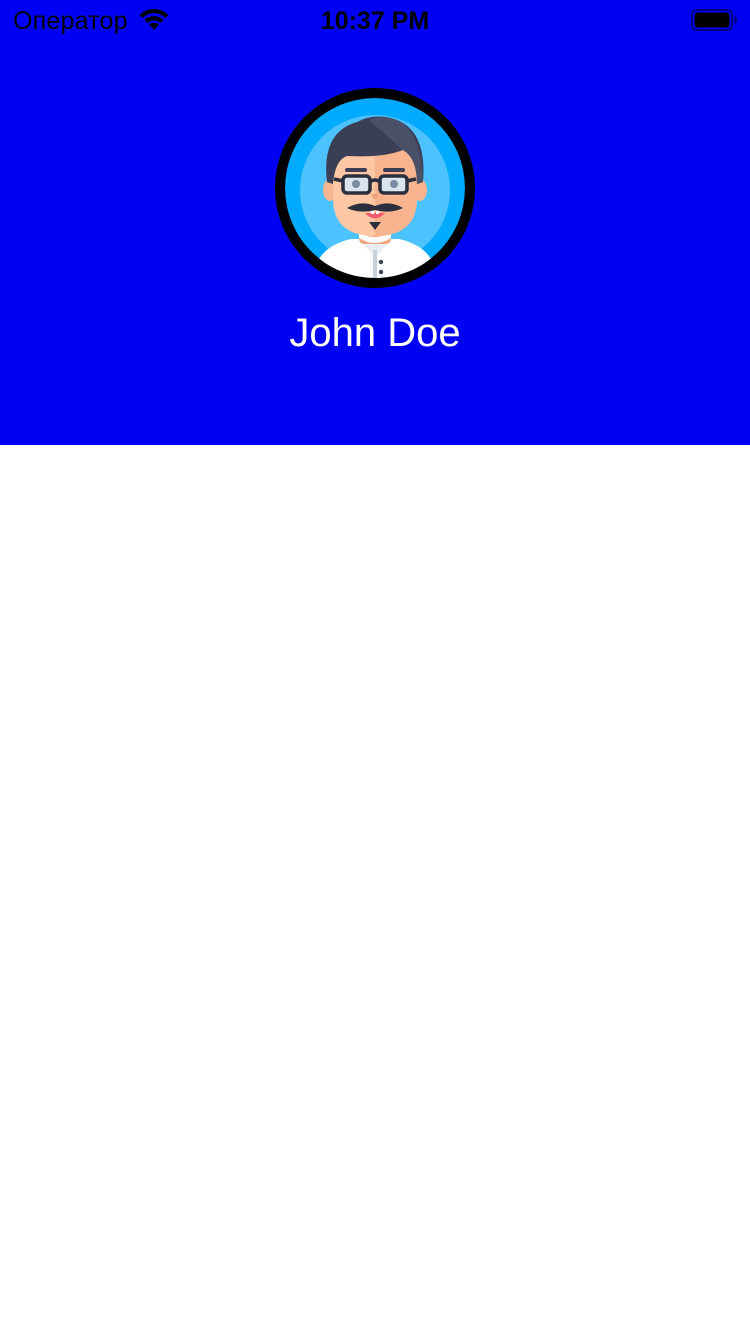 The image size is (750, 1334). Describe the element at coordinates (714, 20) in the screenshot. I see `battery-icon` at that location.